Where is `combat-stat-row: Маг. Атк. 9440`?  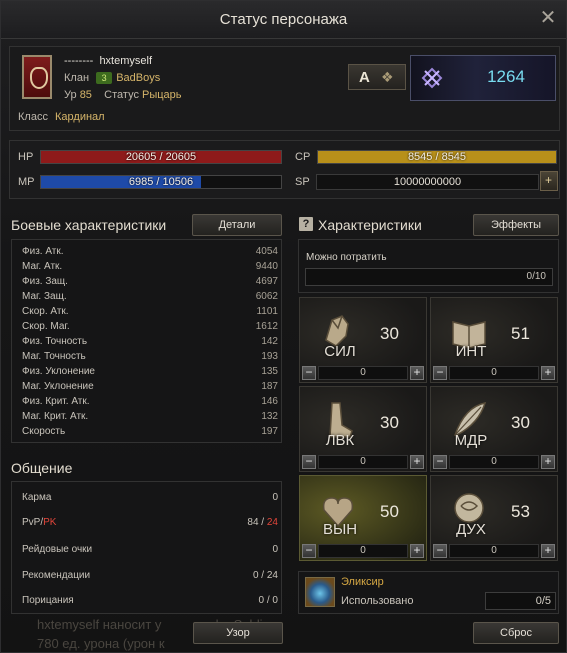
combat-stat-row: Маг. Атк. 9440 is located at coordinates (150, 268).